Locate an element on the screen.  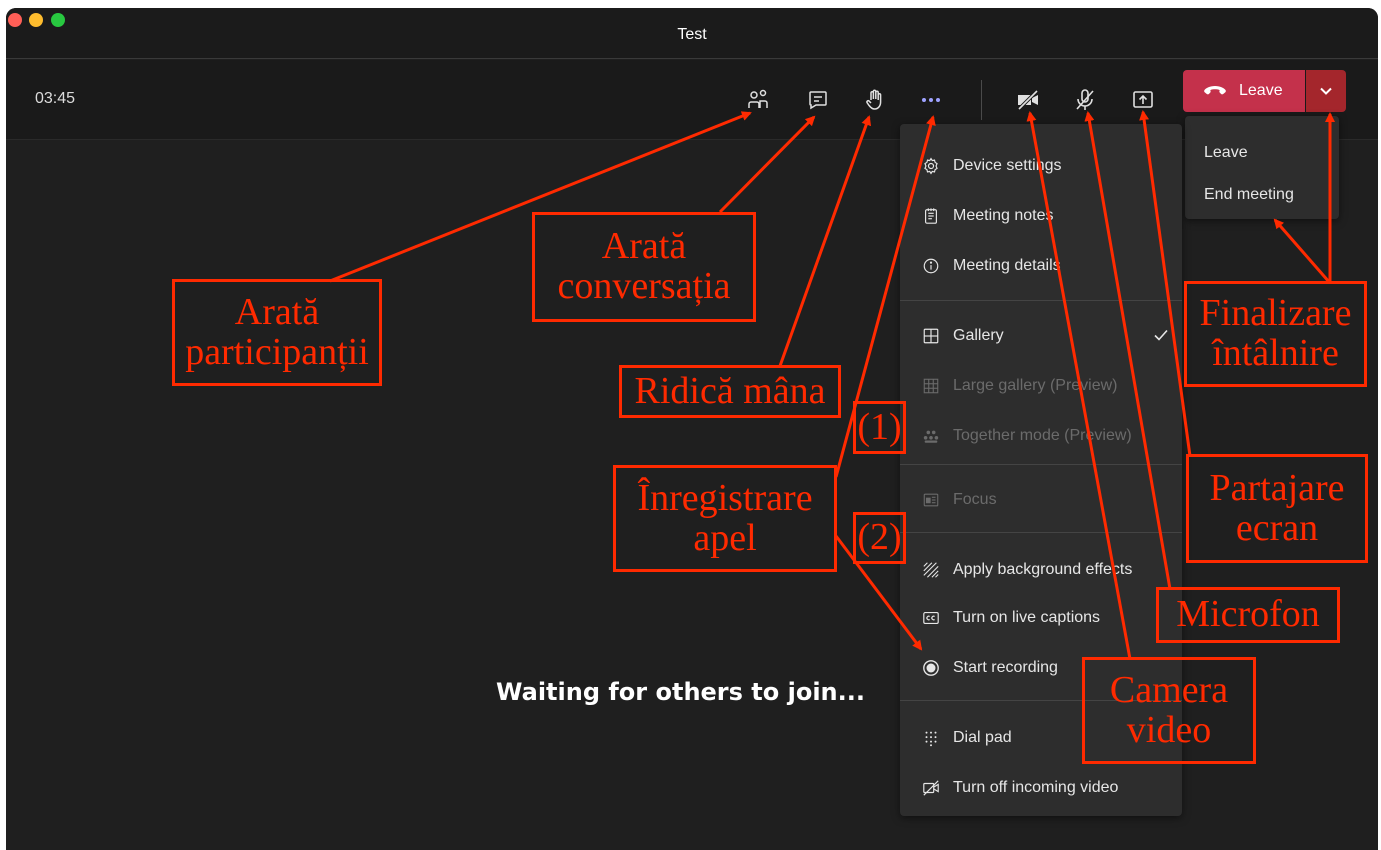
annotation-step-1: (1) is located at coordinates (879, 427).